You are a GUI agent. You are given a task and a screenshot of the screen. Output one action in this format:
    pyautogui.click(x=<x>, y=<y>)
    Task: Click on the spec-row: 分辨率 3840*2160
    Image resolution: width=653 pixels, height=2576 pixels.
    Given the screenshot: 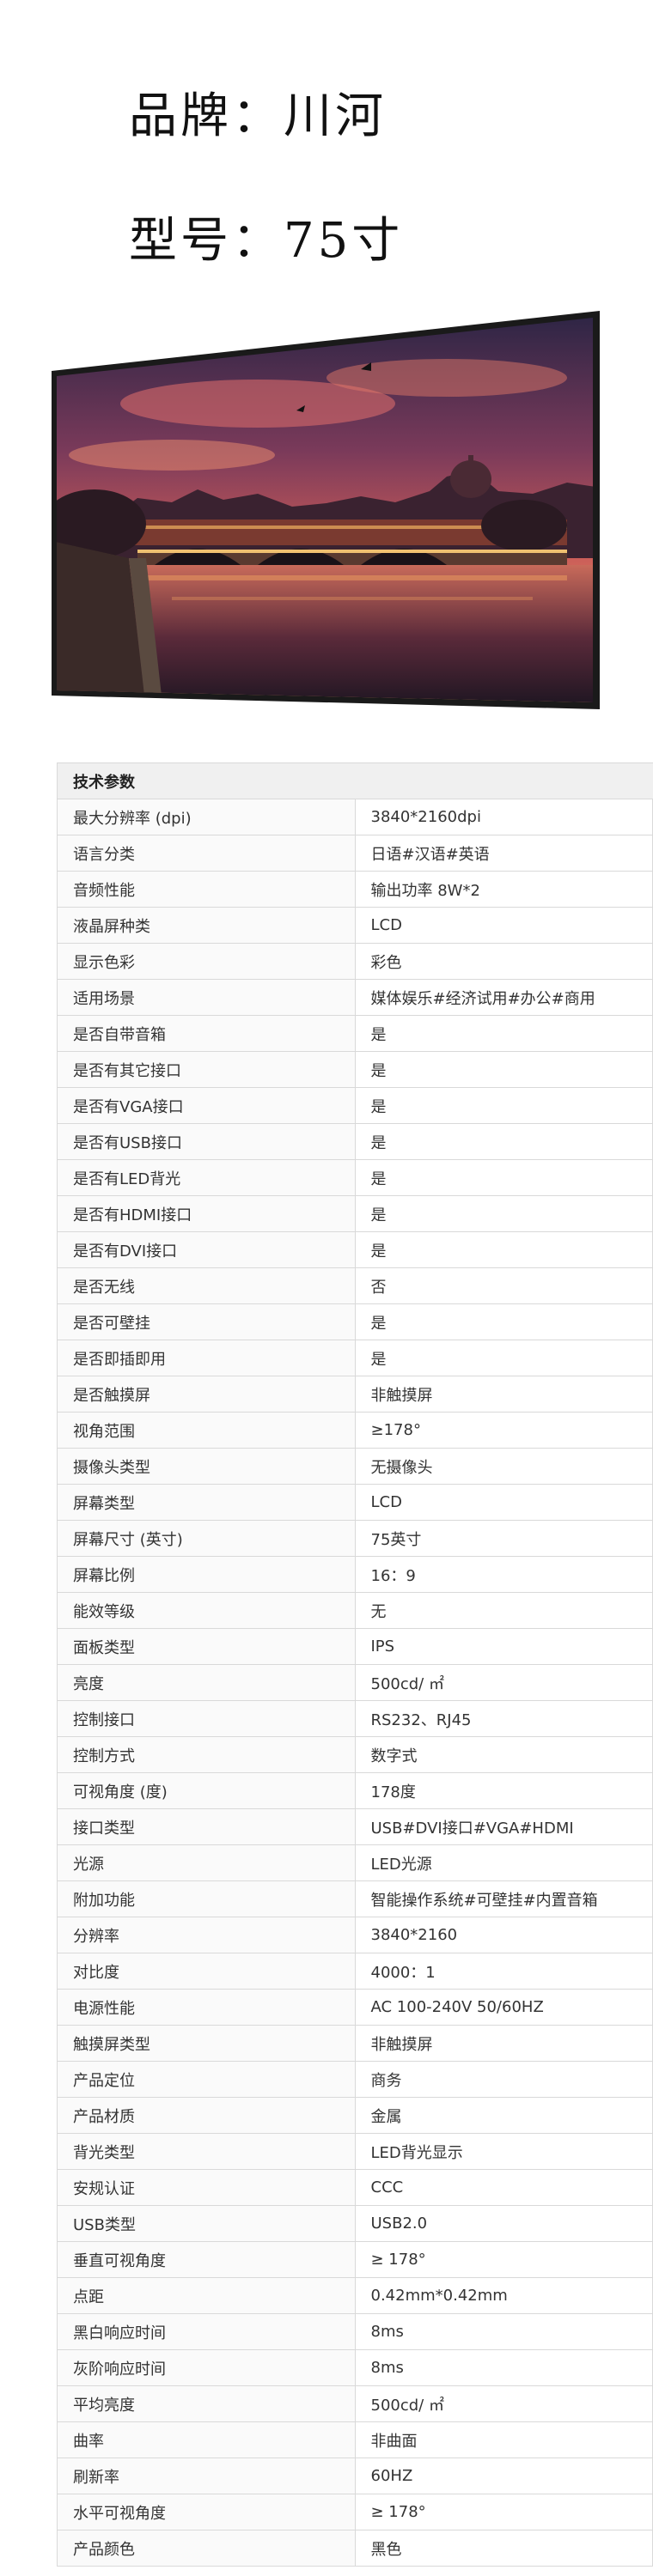 What is the action you would take?
    pyautogui.click(x=355, y=1935)
    